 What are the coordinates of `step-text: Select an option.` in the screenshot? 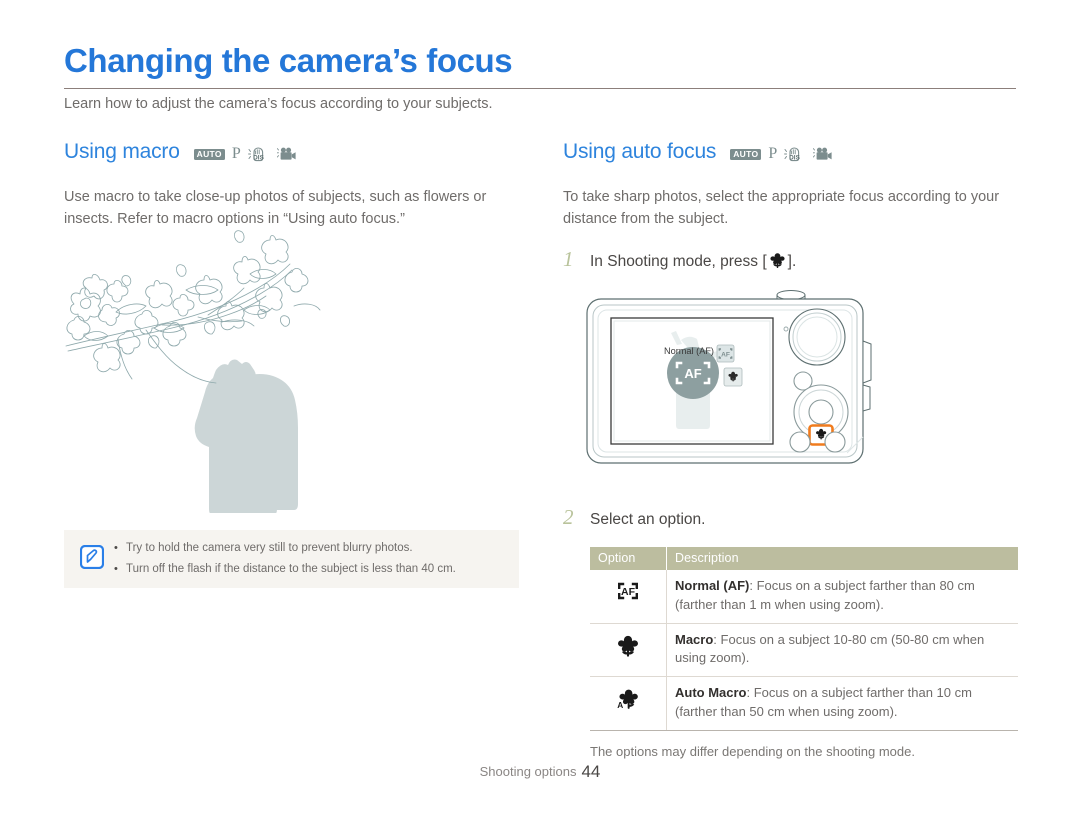 It's located at (648, 519).